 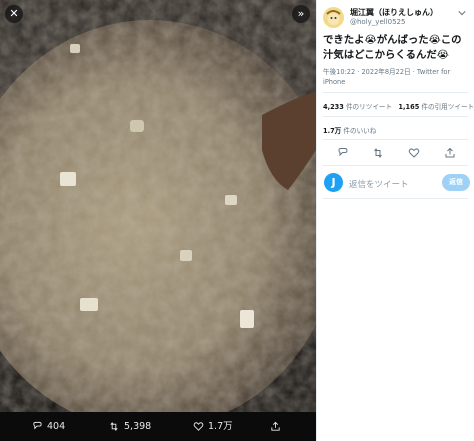 What do you see at coordinates (333, 17) in the screenshot?
I see `avatar` at bounding box center [333, 17].